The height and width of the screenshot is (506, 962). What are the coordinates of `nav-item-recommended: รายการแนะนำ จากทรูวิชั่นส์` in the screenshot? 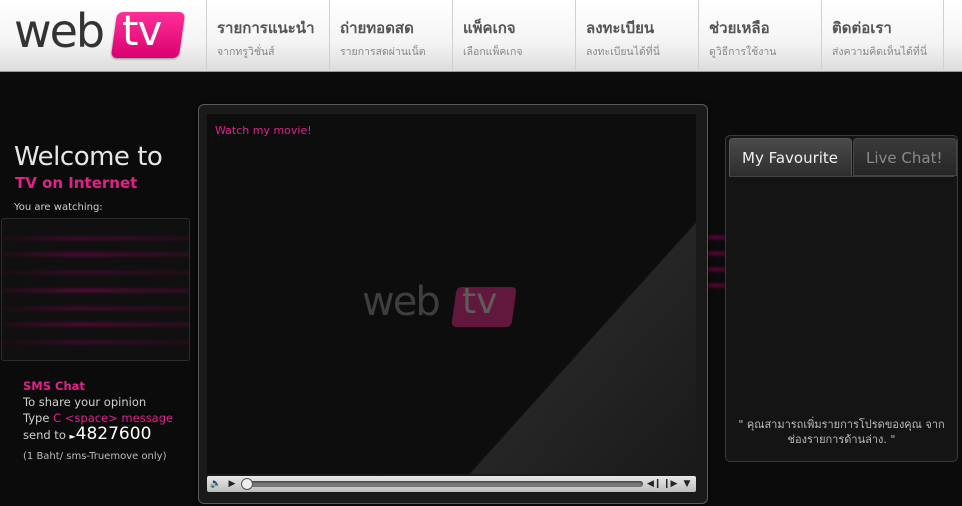 It's located at (267, 35).